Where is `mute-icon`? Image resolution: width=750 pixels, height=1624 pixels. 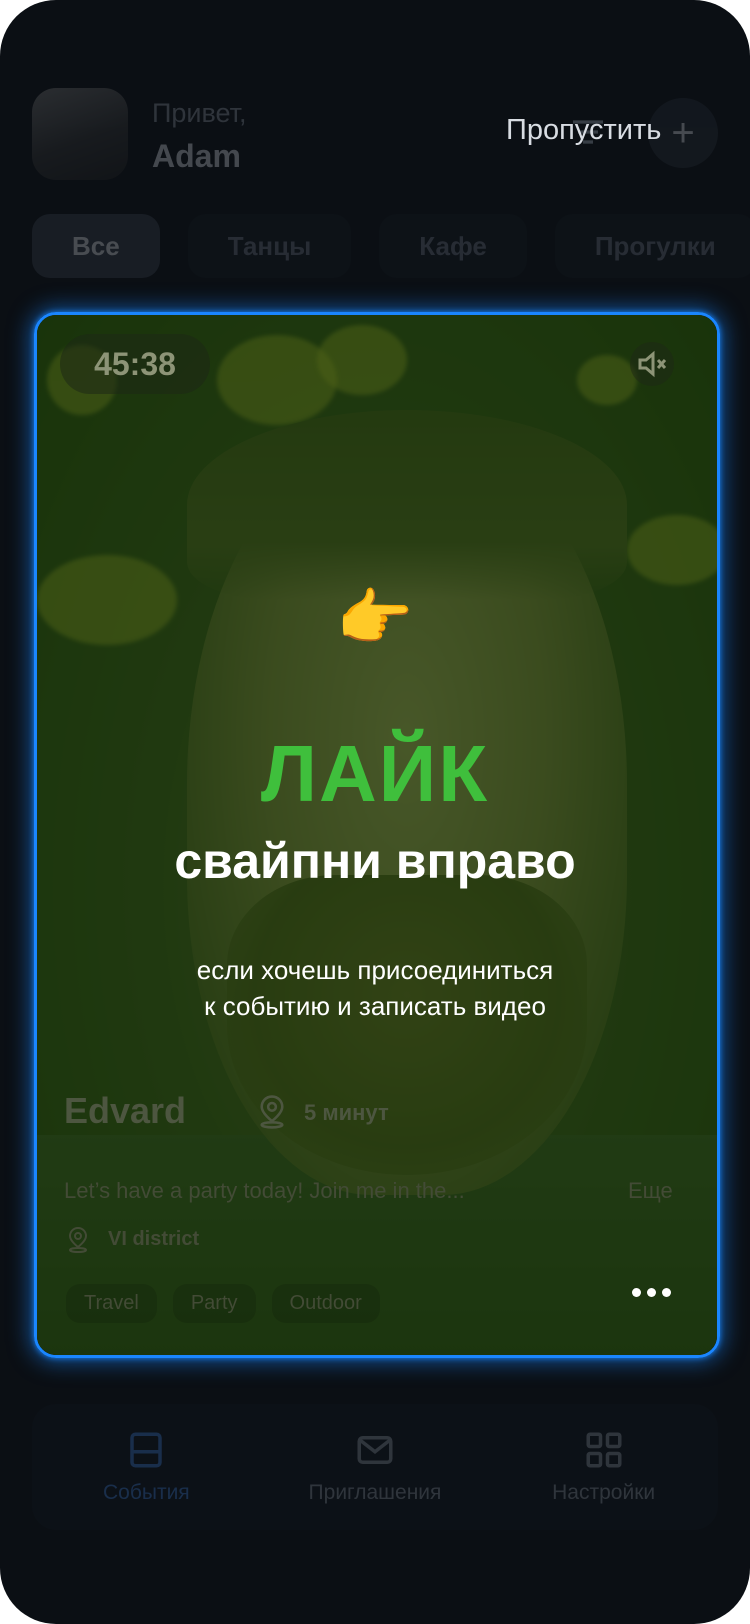 mute-icon is located at coordinates (652, 364).